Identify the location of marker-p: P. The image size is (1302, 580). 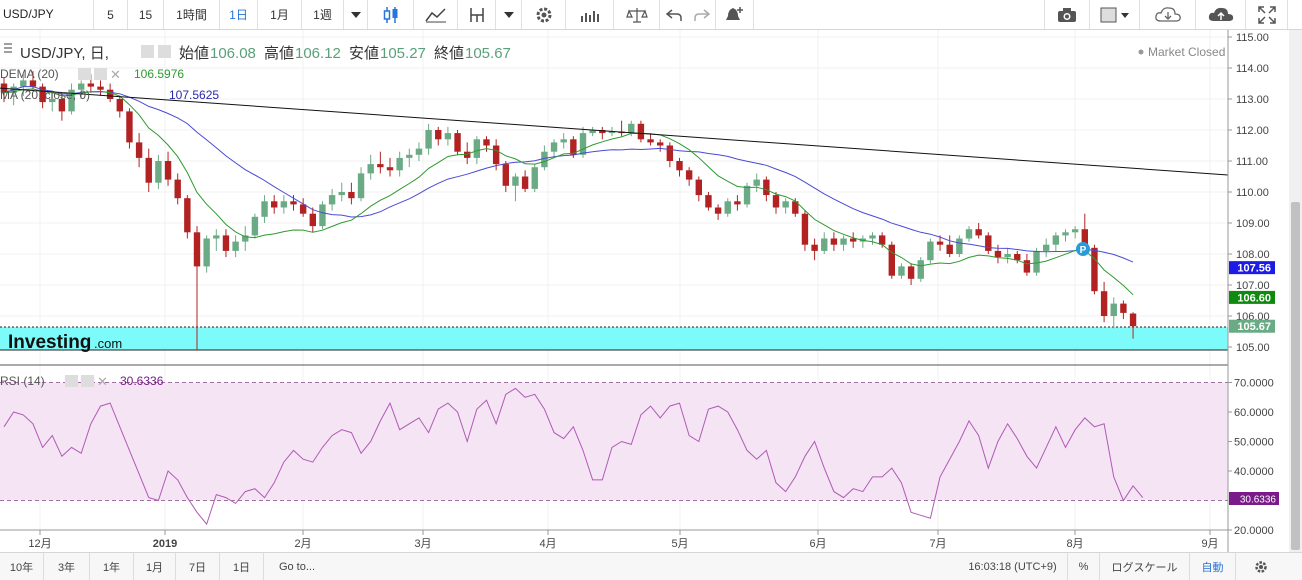
(1083, 249).